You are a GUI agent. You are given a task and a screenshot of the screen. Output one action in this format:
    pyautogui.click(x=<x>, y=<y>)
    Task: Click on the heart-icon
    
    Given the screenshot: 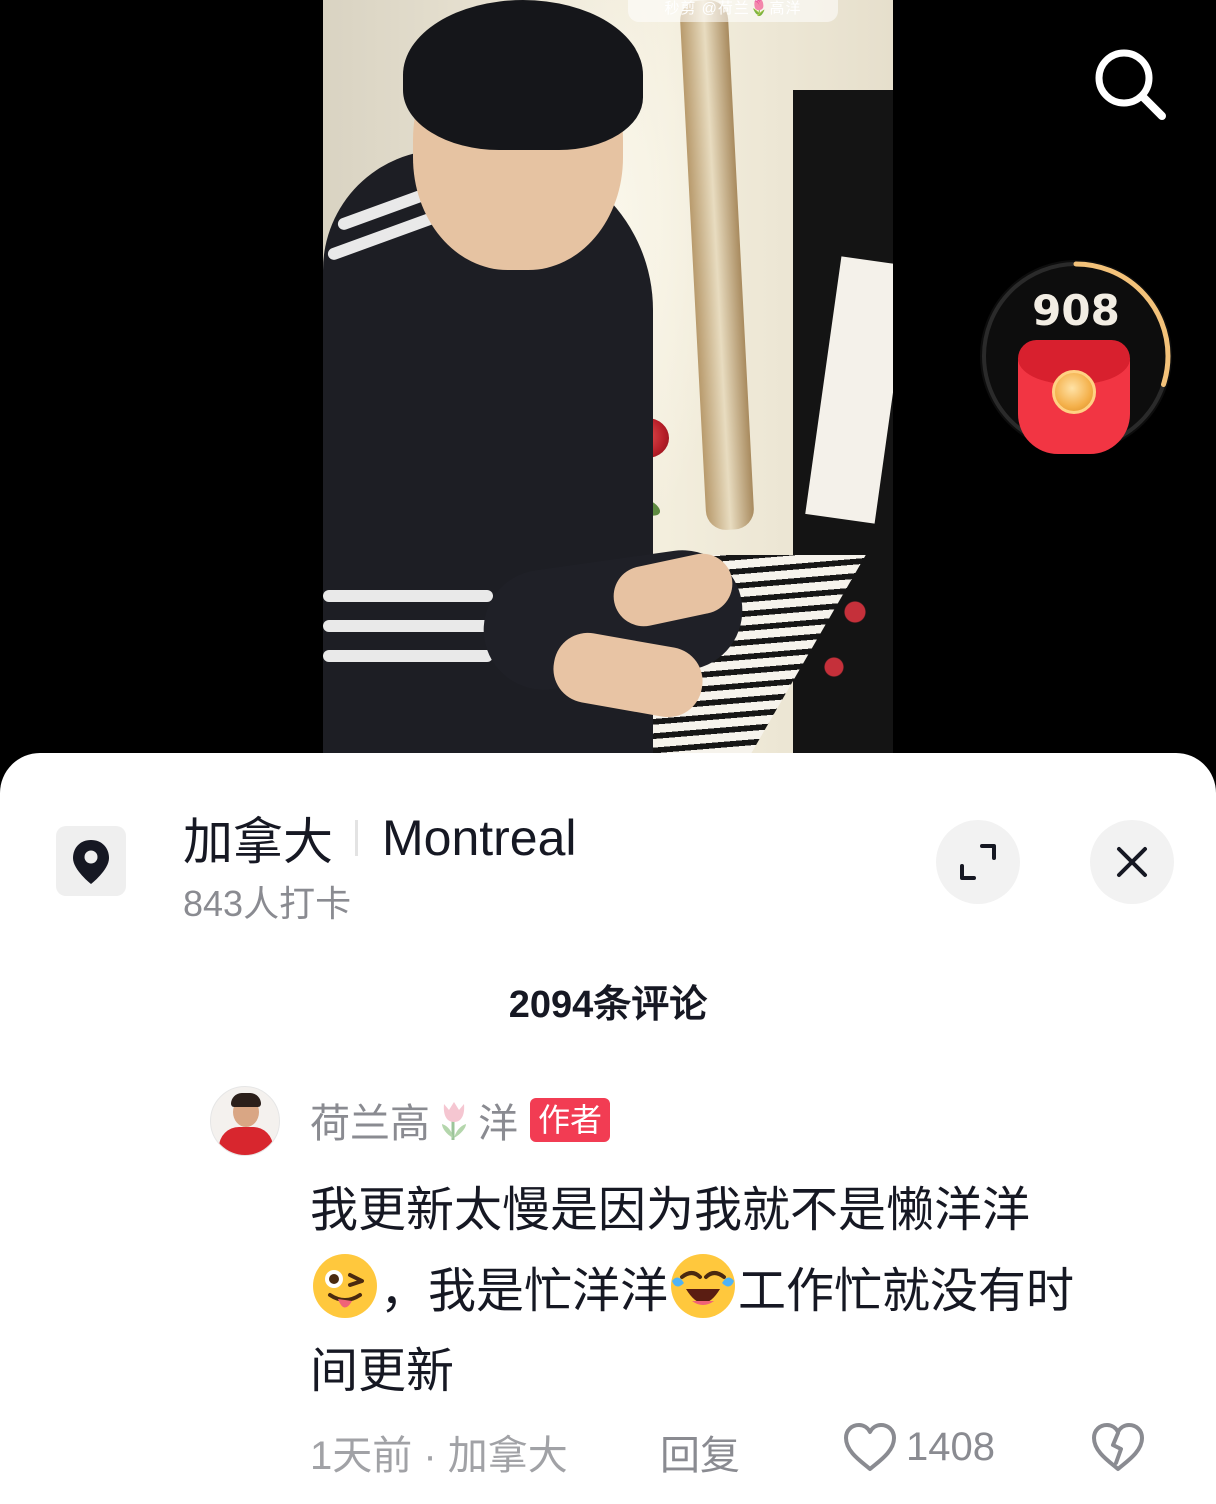 What is the action you would take?
    pyautogui.click(x=870, y=1447)
    